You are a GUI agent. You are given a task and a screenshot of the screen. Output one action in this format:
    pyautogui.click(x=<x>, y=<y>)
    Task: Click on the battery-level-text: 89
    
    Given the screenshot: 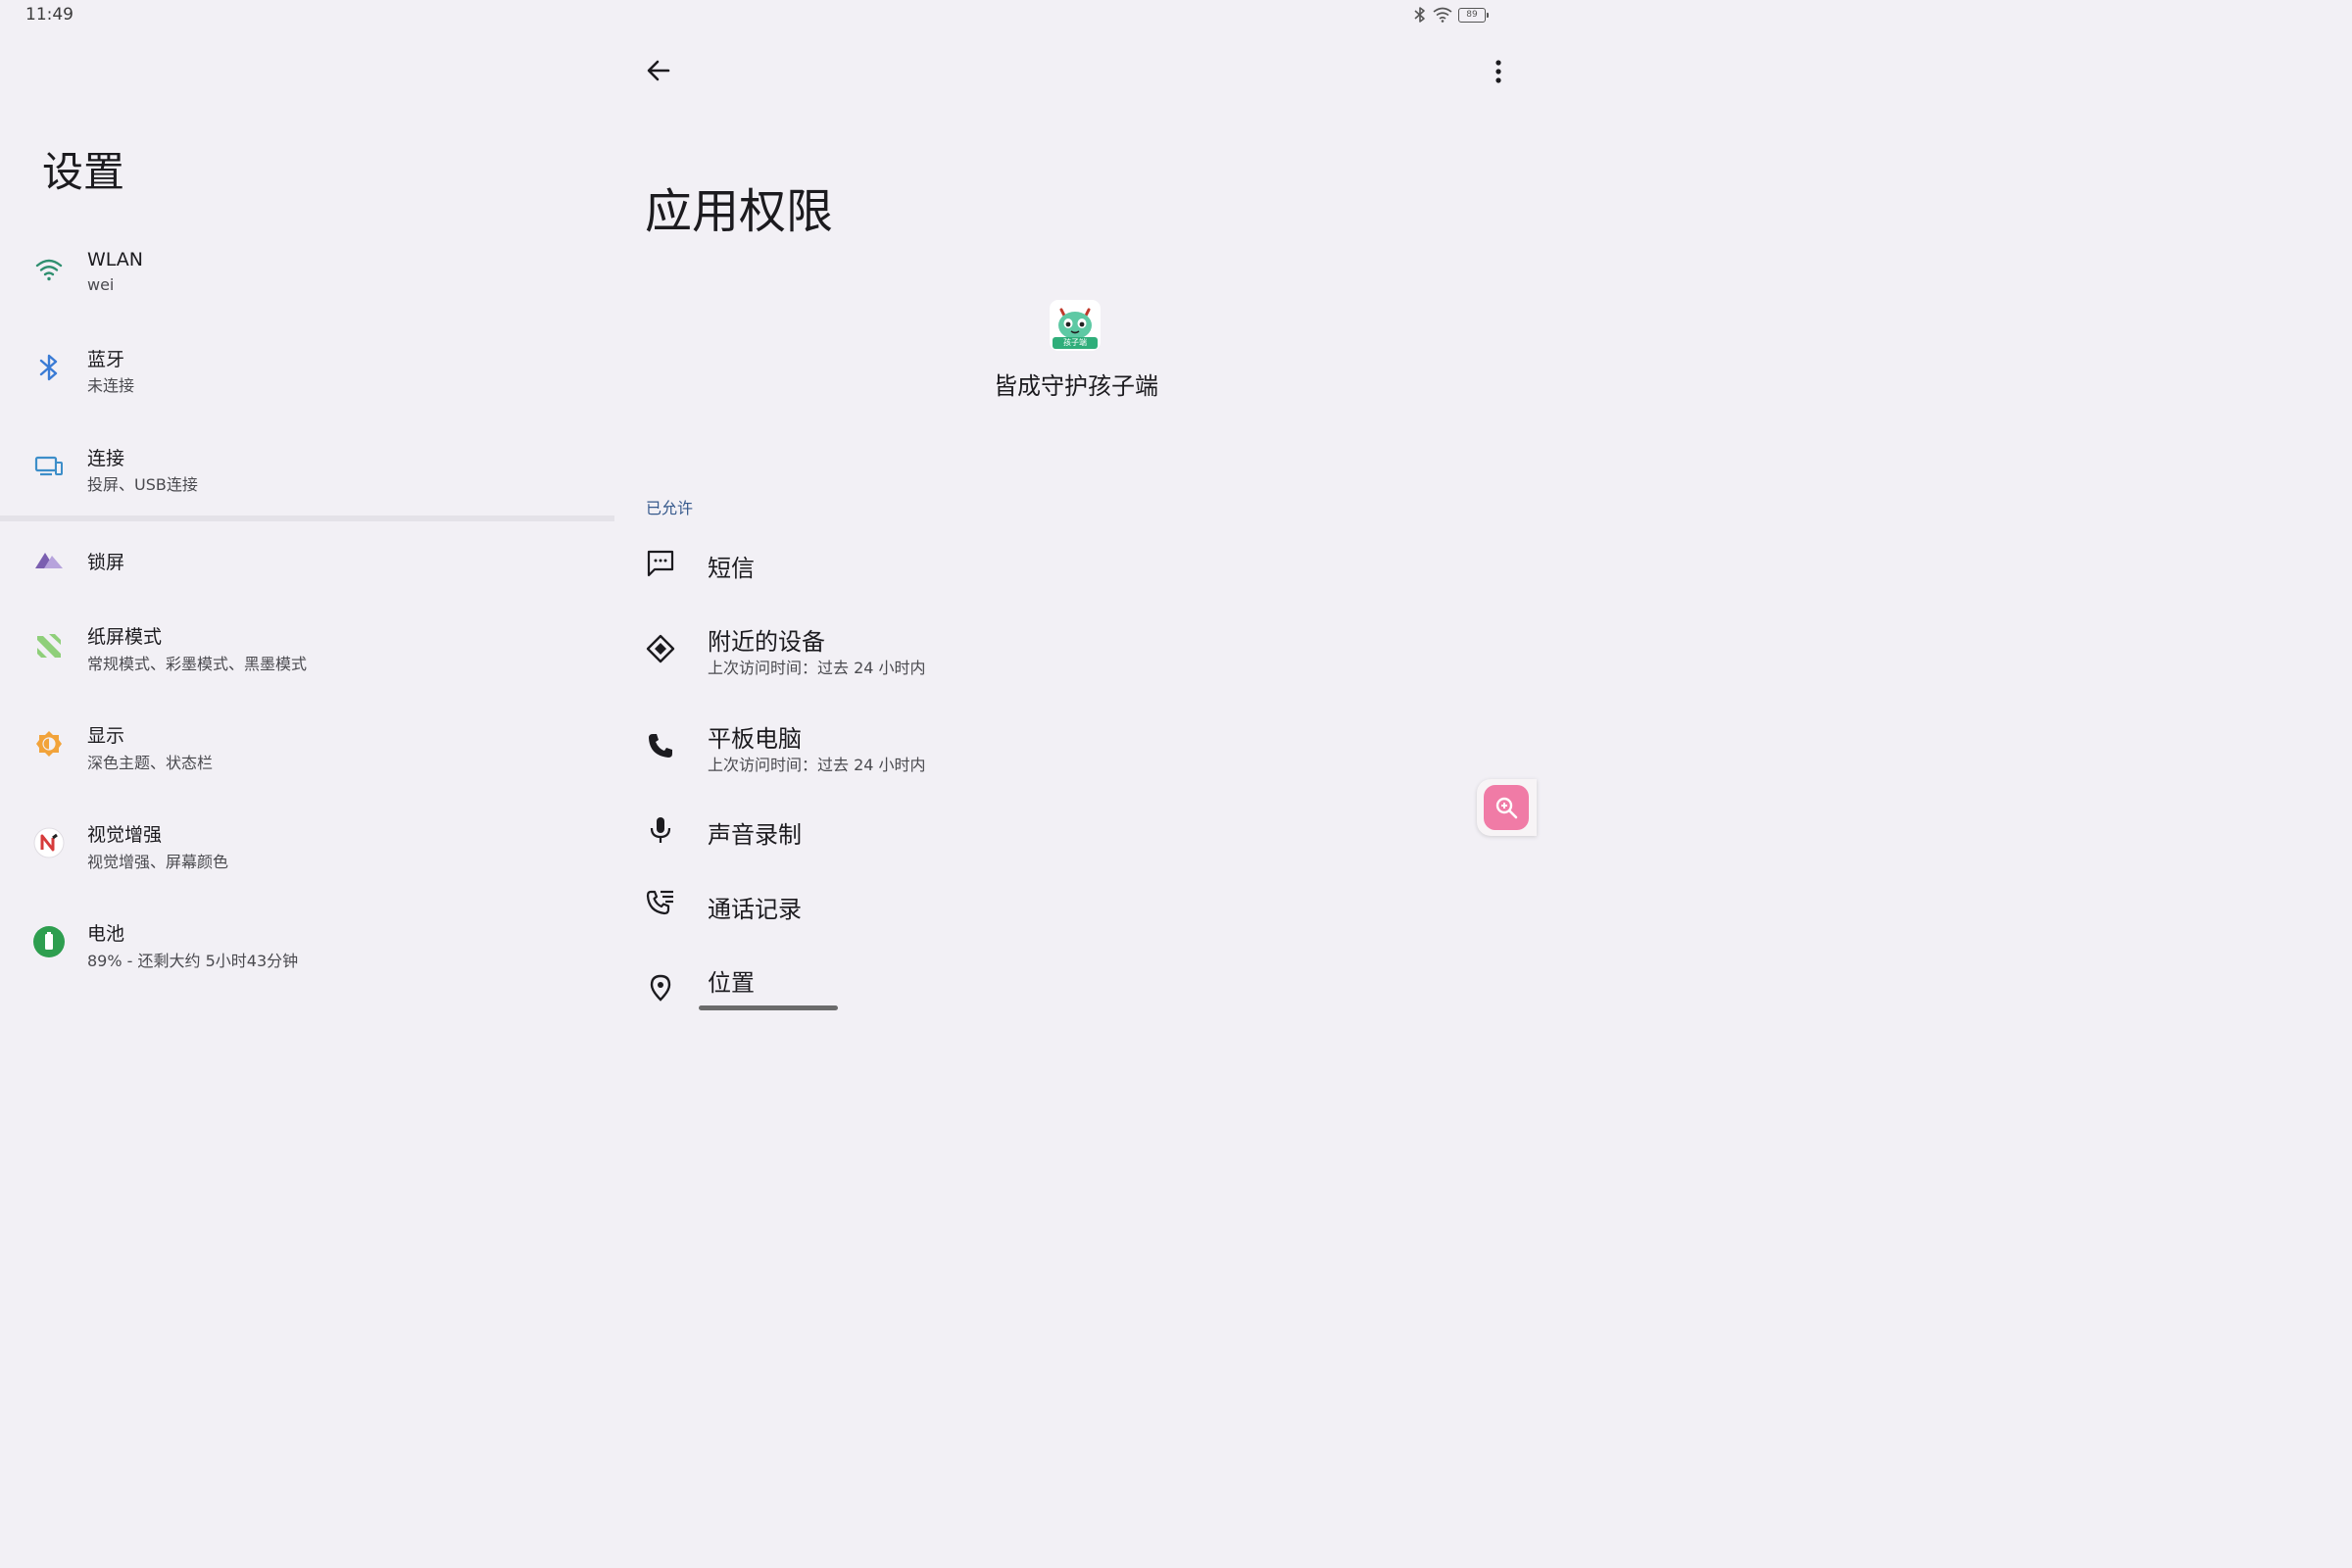 What is the action you would take?
    pyautogui.click(x=1472, y=14)
    